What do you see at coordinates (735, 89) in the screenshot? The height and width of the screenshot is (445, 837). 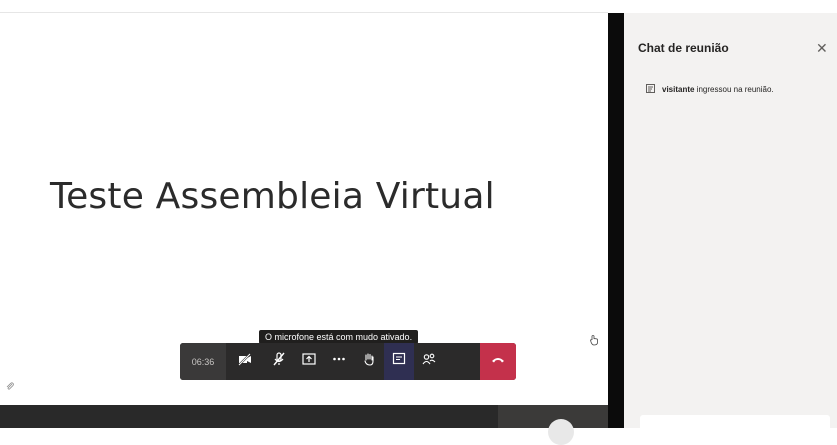 I see `system-message-text: ingressou na reunião.` at bounding box center [735, 89].